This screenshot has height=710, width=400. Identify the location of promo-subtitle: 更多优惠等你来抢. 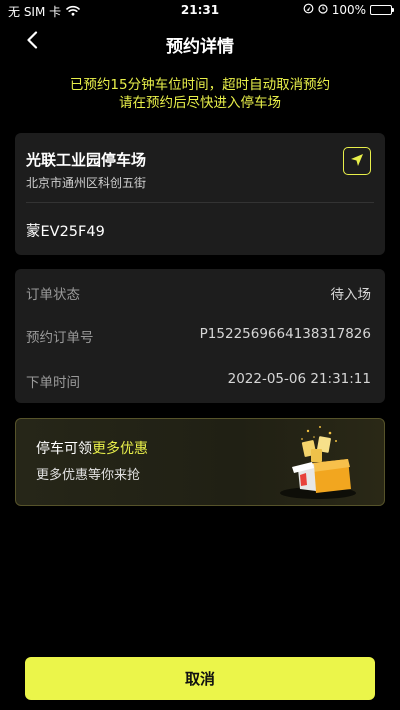
(88, 475).